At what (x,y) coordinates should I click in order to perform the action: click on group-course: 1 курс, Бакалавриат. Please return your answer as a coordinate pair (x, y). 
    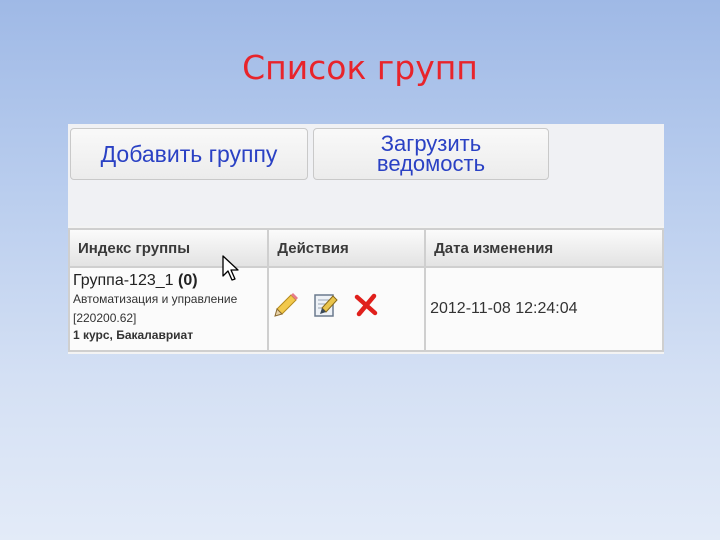
    Looking at the image, I should click on (133, 335).